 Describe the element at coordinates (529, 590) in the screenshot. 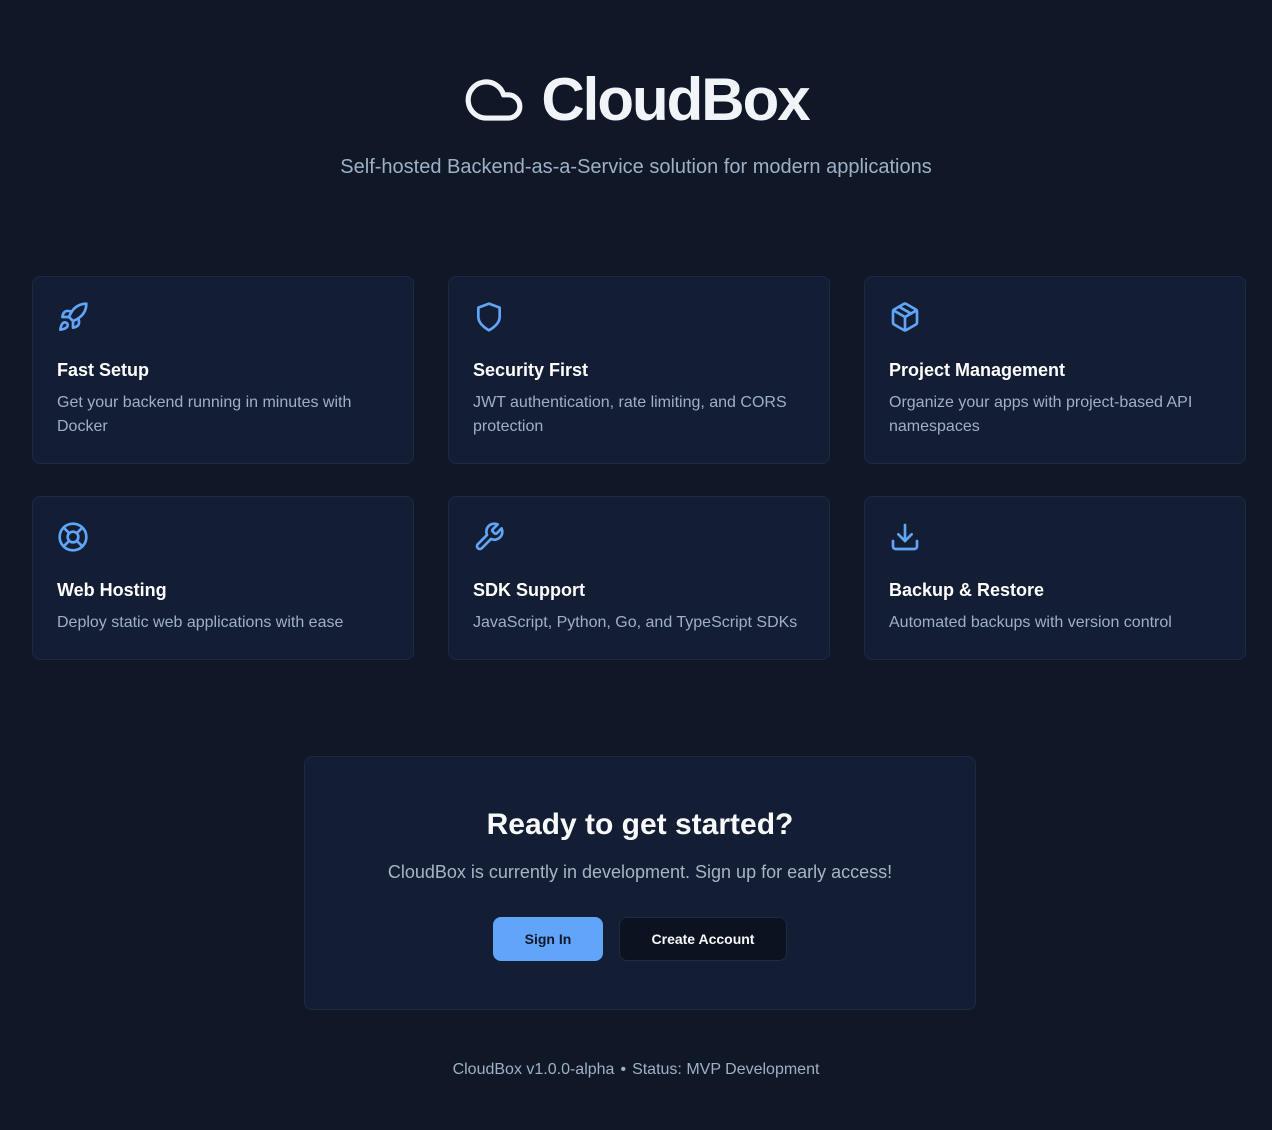

I see `feature-title: SDK Support` at that location.